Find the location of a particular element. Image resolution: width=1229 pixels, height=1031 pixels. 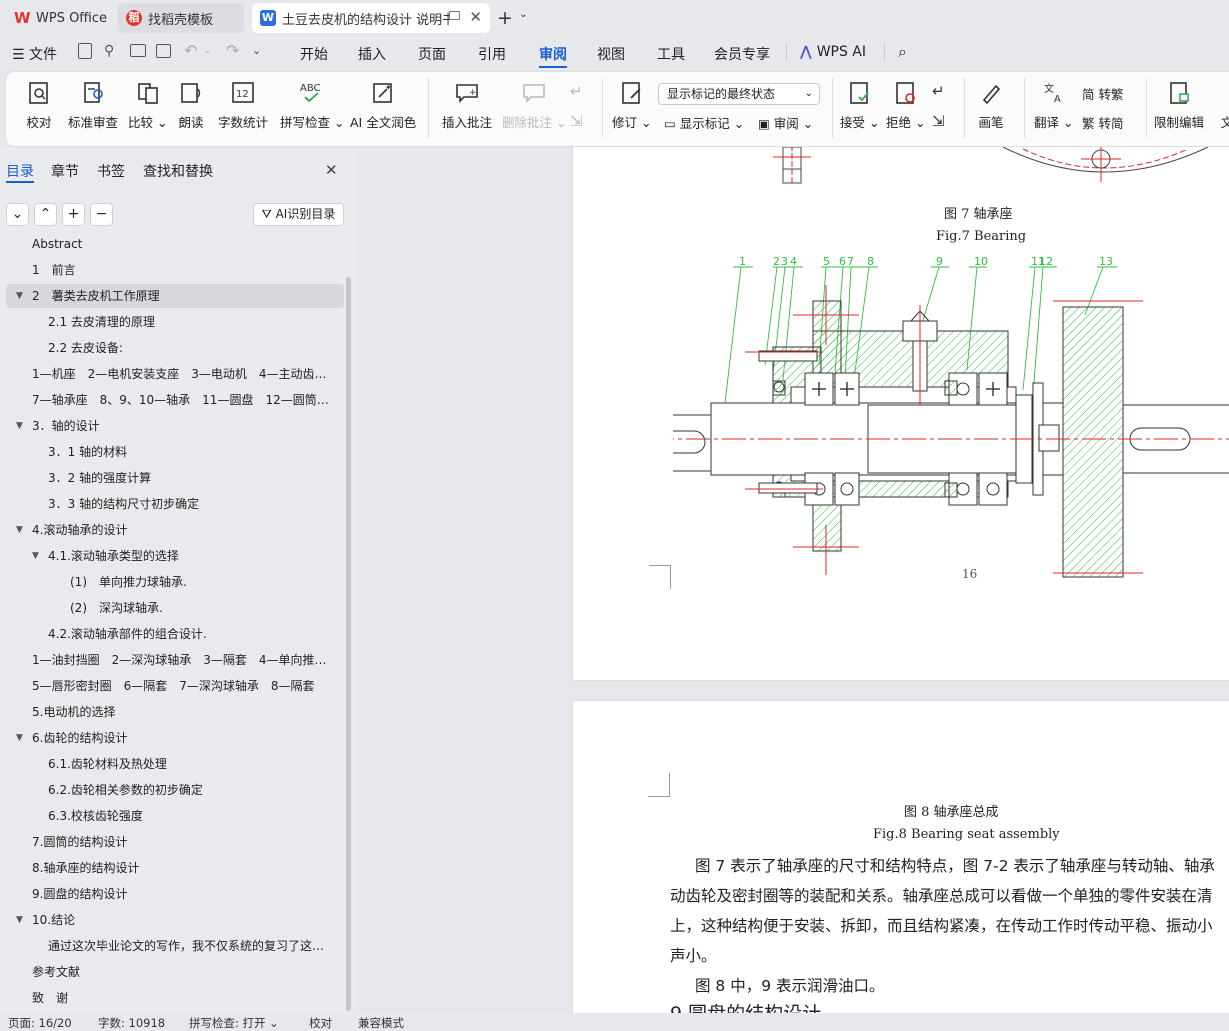

close-panel-icon: ✕ is located at coordinates (331, 170).